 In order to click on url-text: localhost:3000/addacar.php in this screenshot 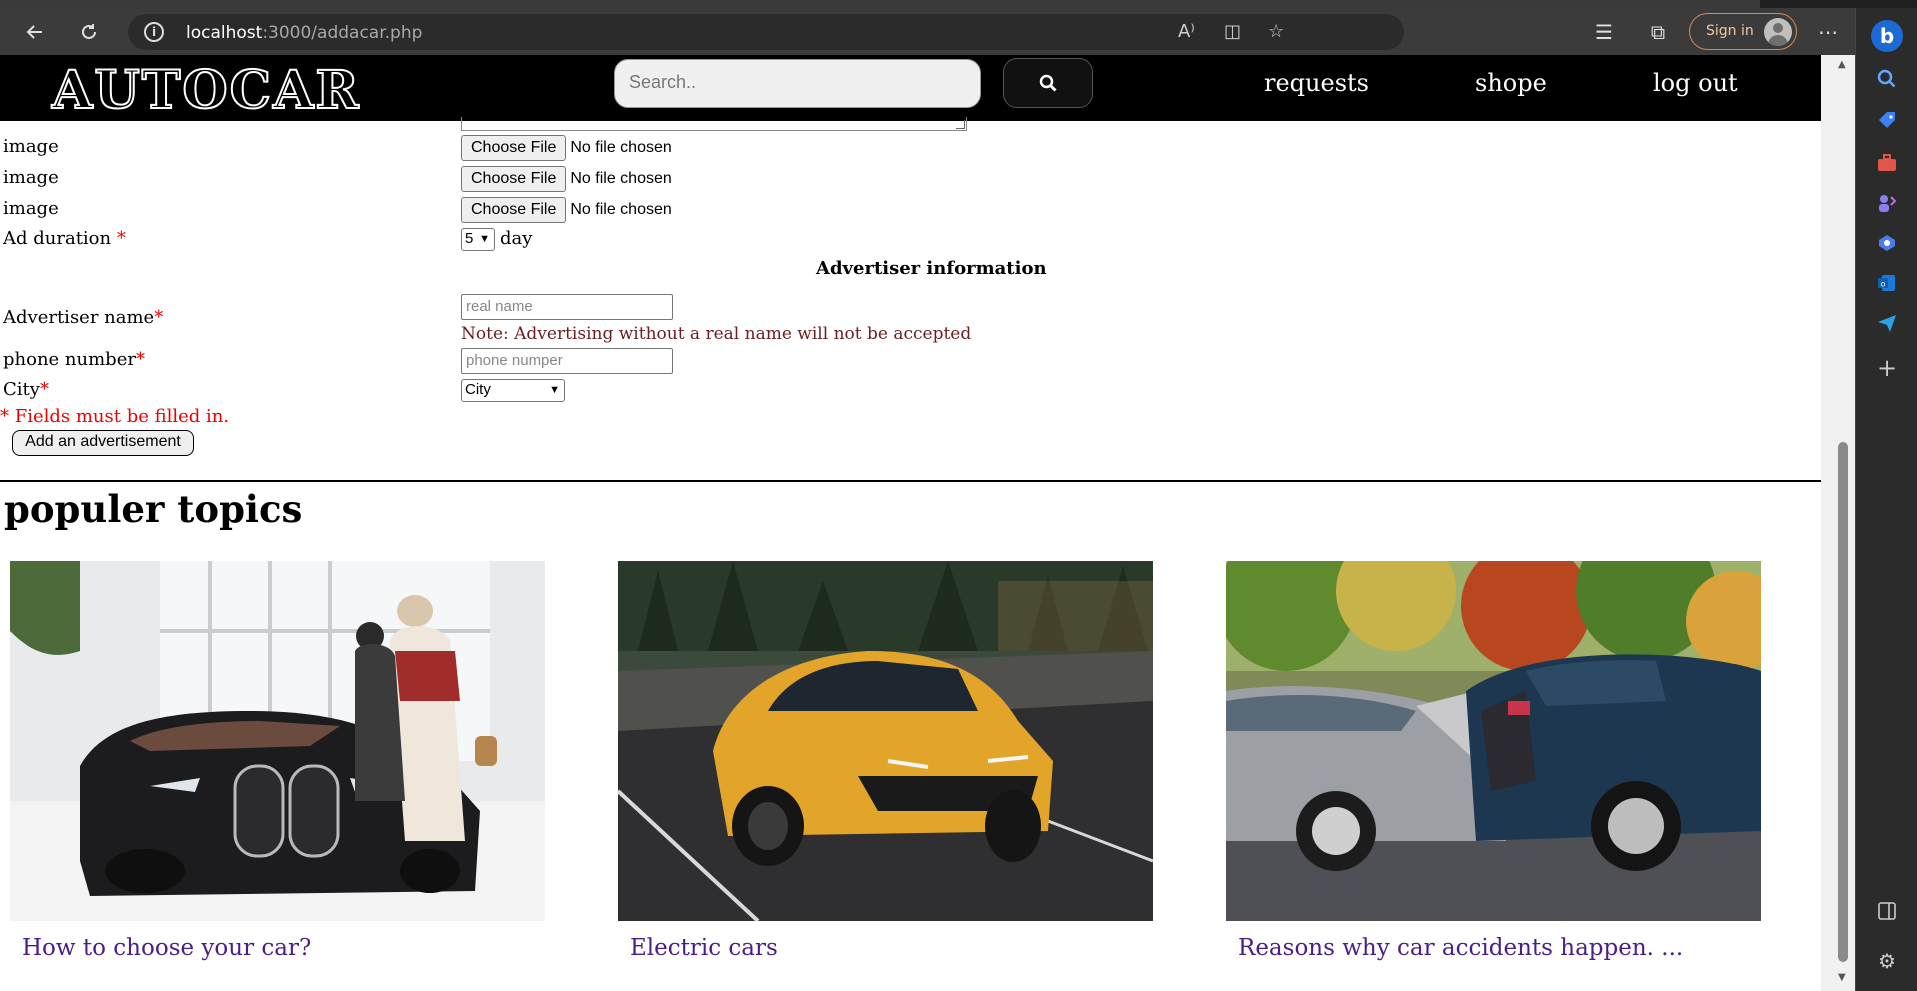, I will do `click(304, 33)`.